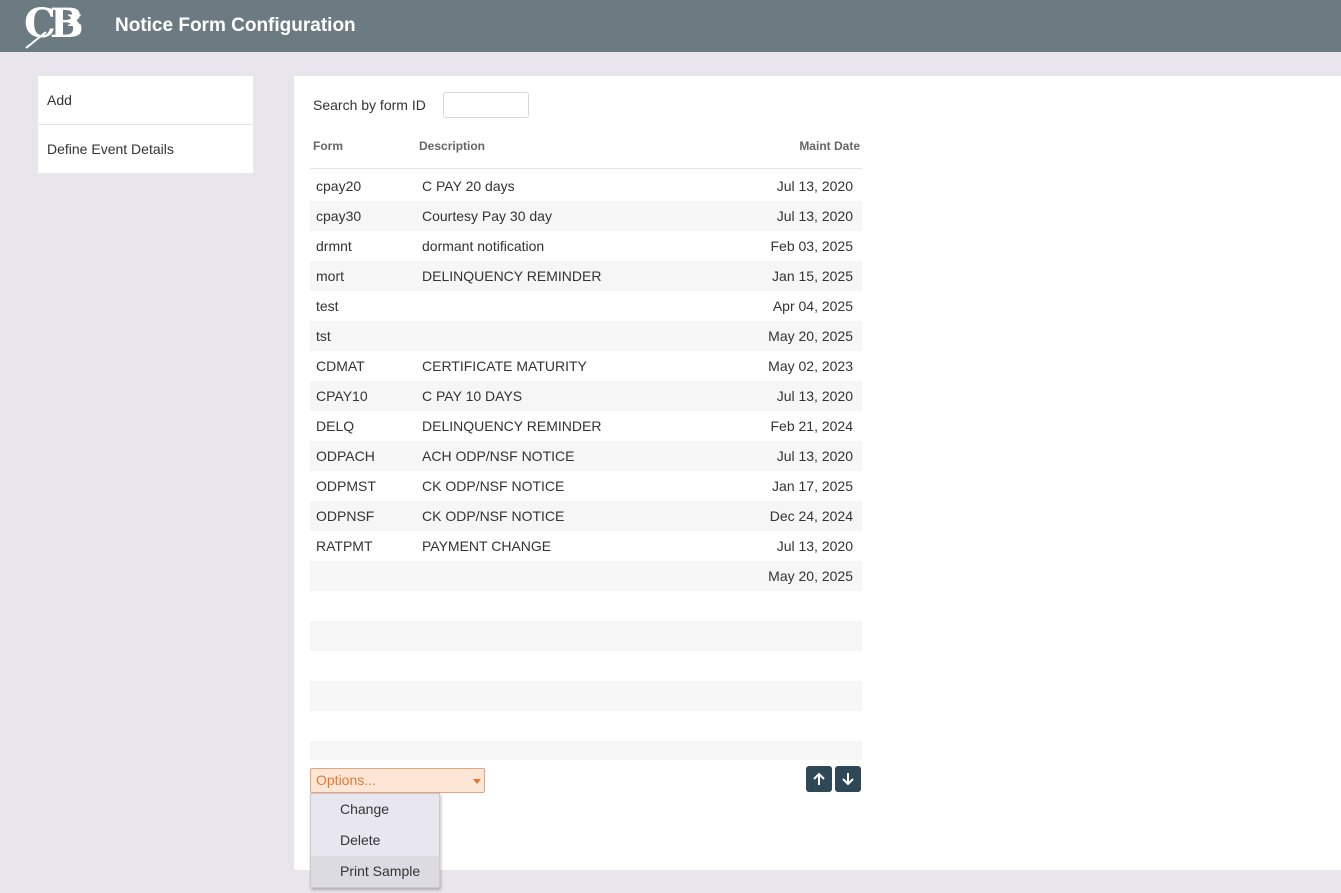 The image size is (1341, 893). I want to click on table-row: May 20, 2025, so click(586, 576).